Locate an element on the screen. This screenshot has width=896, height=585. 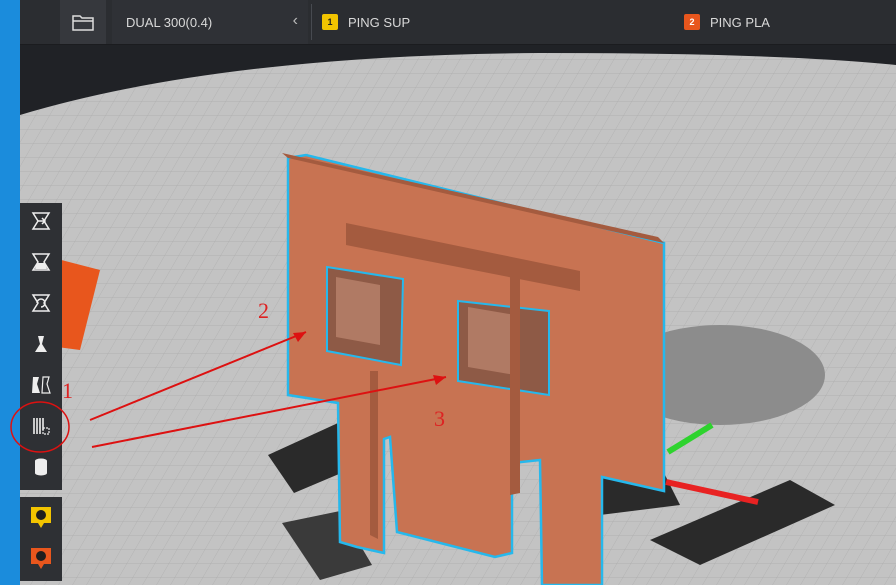
extruder2-label: PING PLA is located at coordinates (740, 22).